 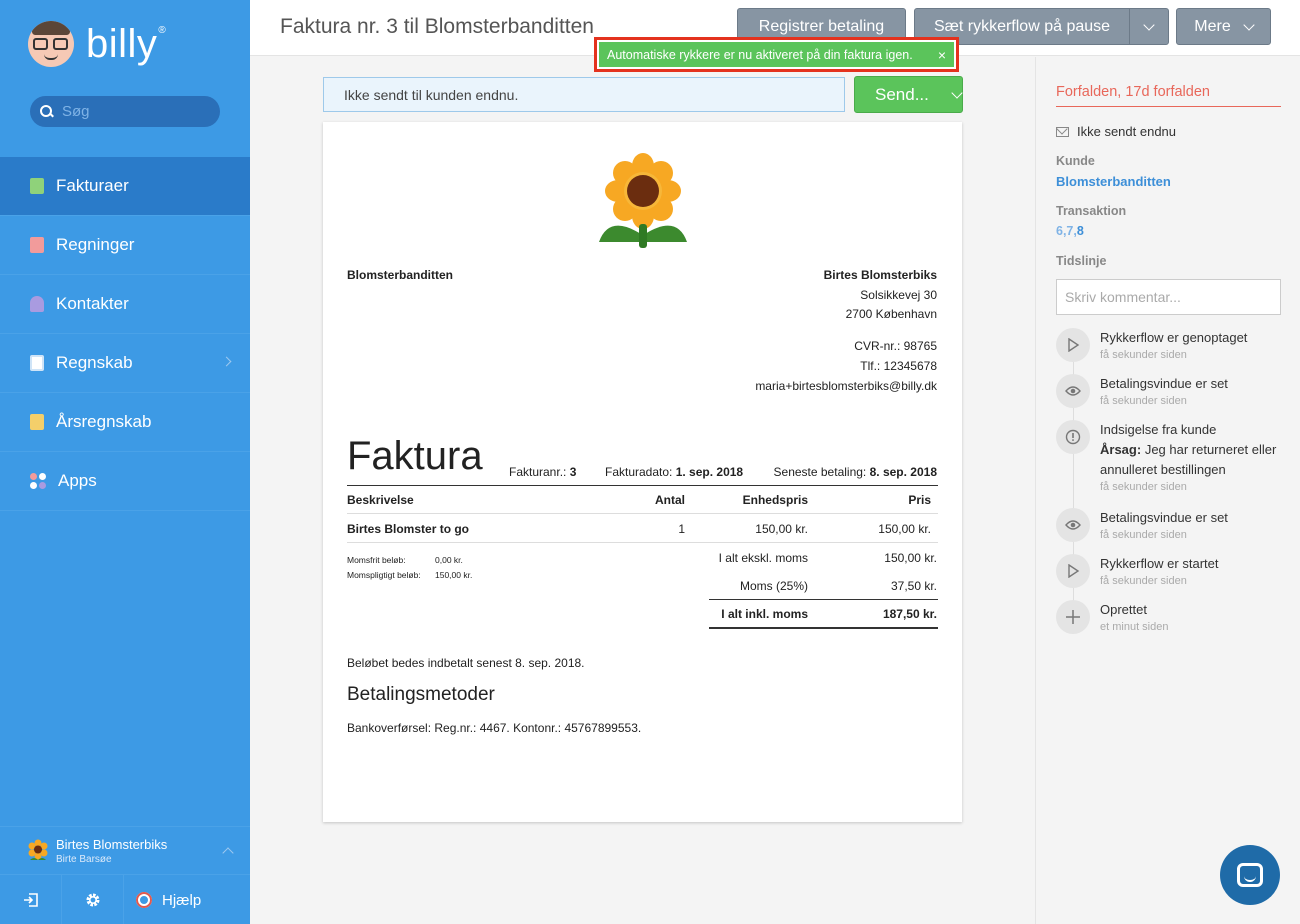 What do you see at coordinates (421, 694) in the screenshot?
I see `payment-methods-title: Betalingsmetoder` at bounding box center [421, 694].